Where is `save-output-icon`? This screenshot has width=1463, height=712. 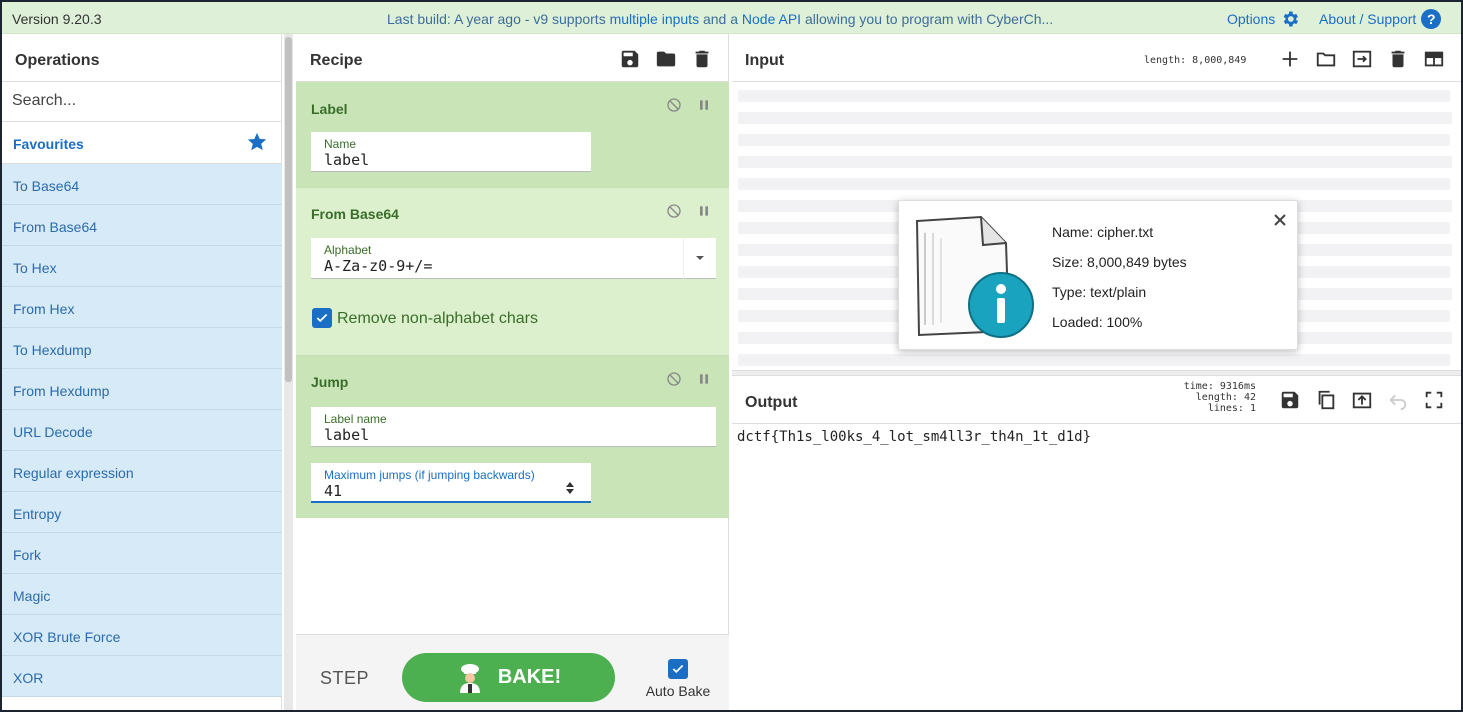
save-output-icon is located at coordinates (1290, 400).